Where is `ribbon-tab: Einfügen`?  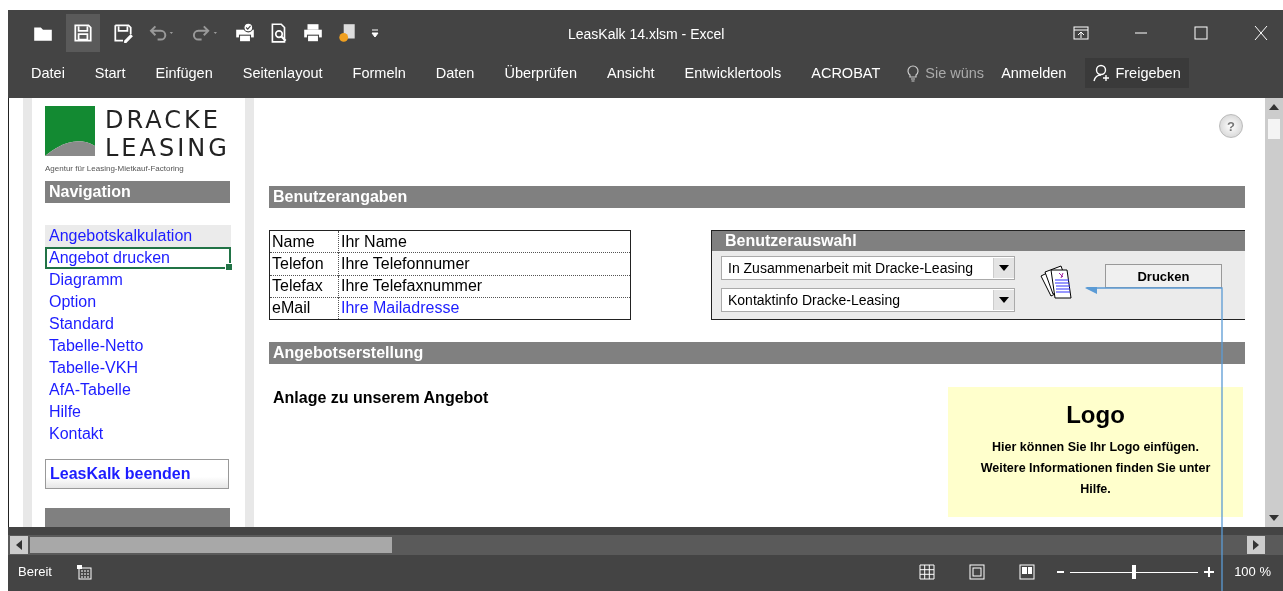
ribbon-tab: Einfügen is located at coordinates (184, 72).